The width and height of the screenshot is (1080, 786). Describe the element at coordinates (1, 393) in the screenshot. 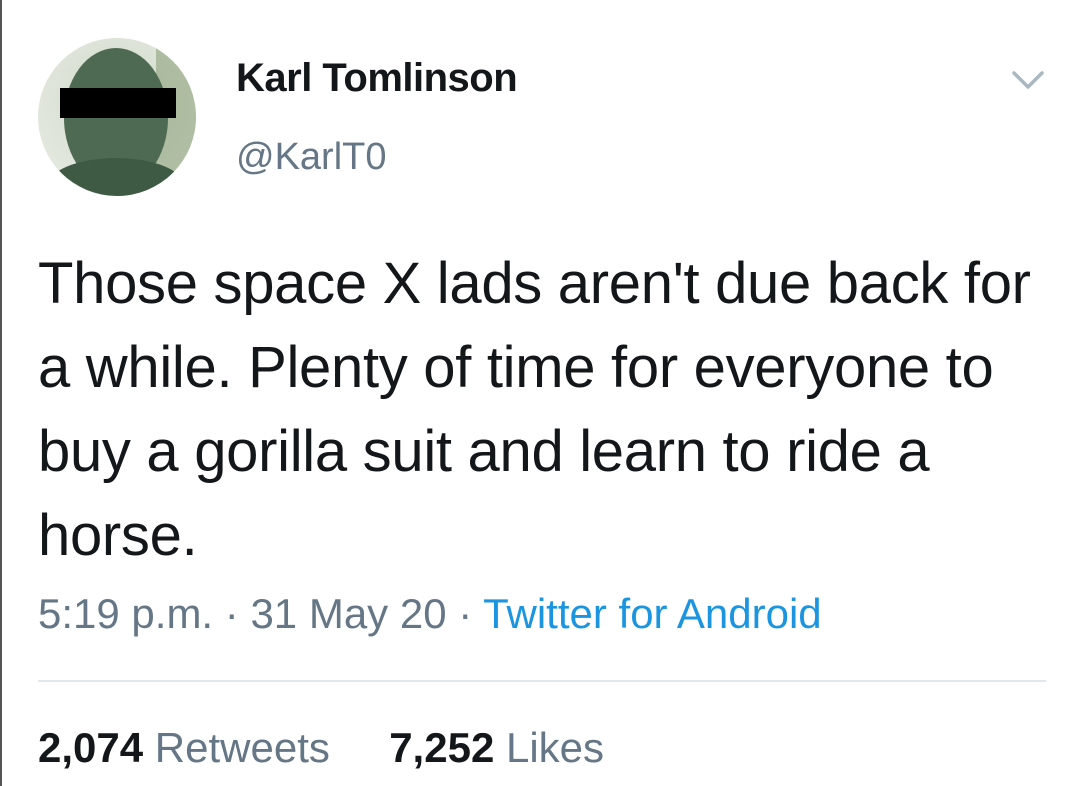

I see `left-edge-border` at that location.